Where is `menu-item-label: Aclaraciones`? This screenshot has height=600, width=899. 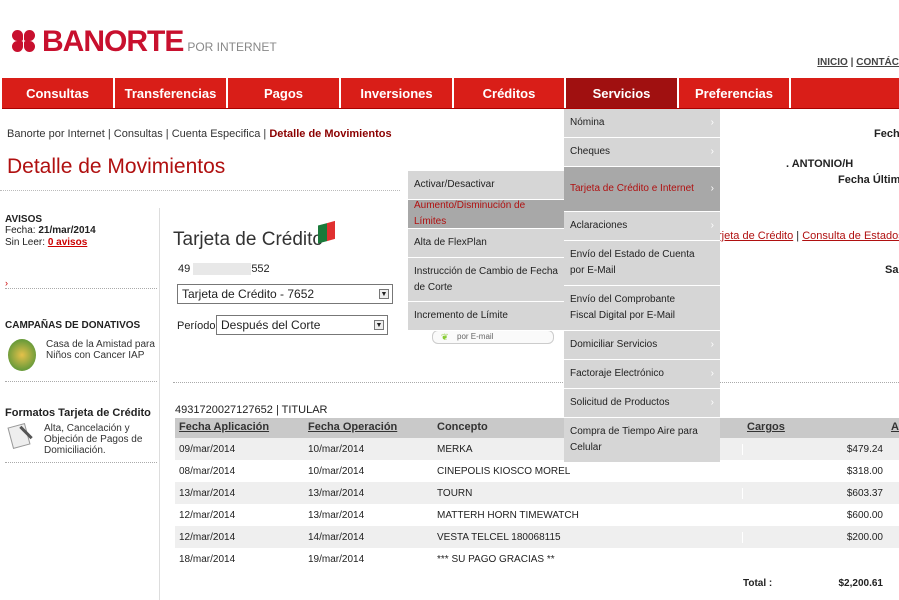
menu-item-label: Aclaraciones is located at coordinates (599, 225).